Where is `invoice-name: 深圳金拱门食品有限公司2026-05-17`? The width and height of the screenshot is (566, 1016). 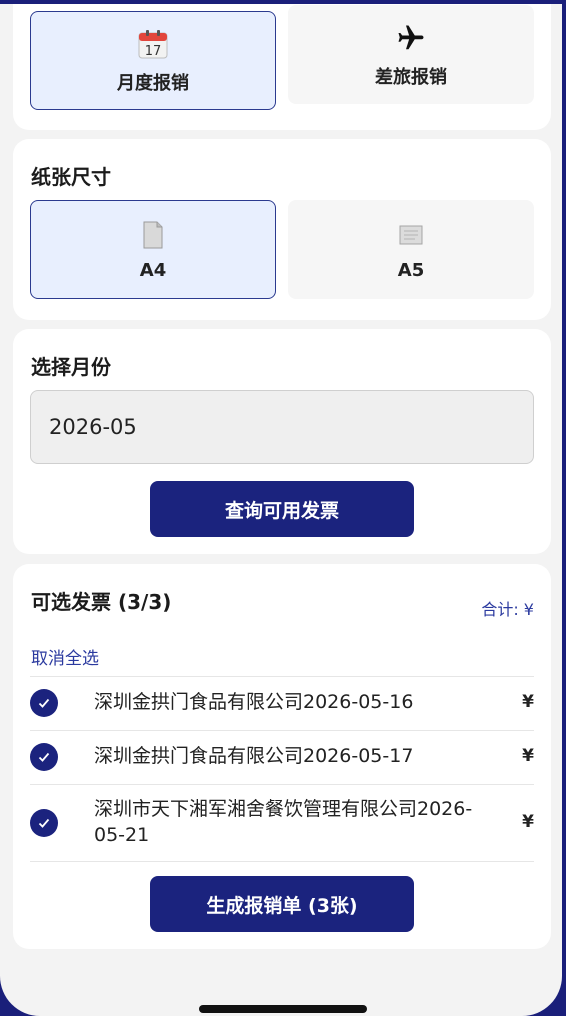 invoice-name: 深圳金拱门食品有限公司2026-05-17 is located at coordinates (254, 756).